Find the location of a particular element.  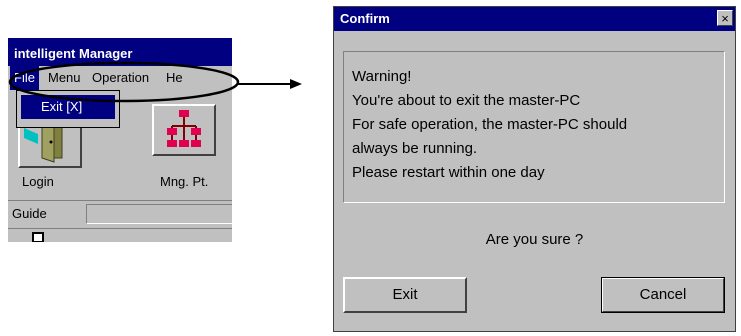

exit-shortcut: [X] is located at coordinates (74, 106).